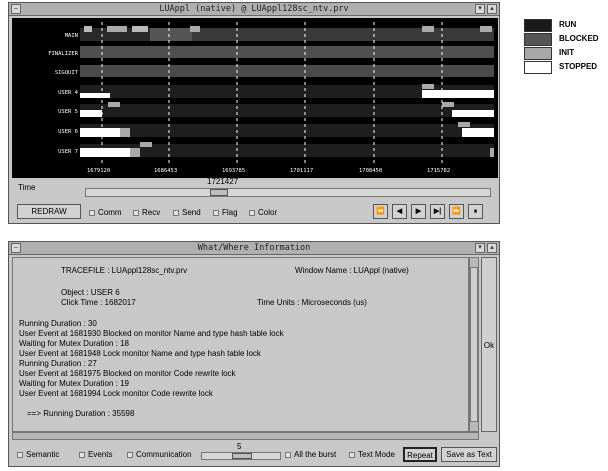 This screenshot has width=608, height=471. What do you see at coordinates (151, 212) in the screenshot?
I see `recv-checkbox-label: Recv` at bounding box center [151, 212].